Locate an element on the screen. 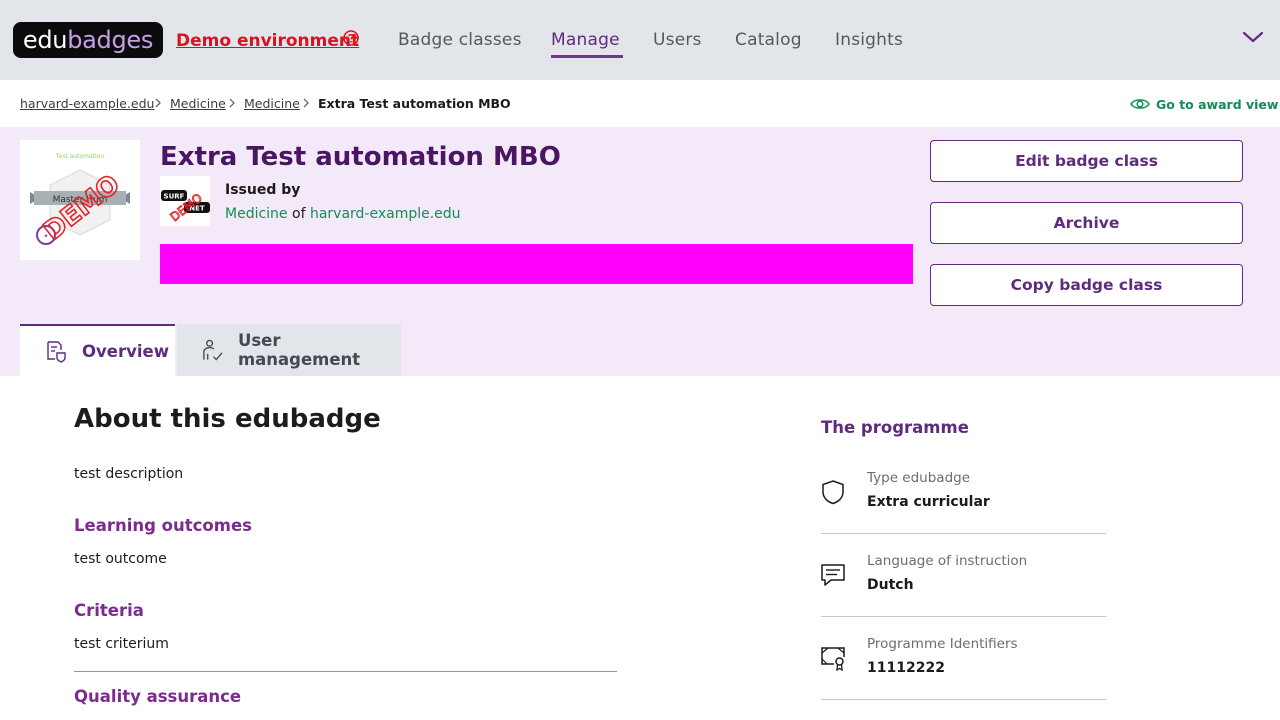 This screenshot has width=1280, height=720. section-divider is located at coordinates (345, 671).